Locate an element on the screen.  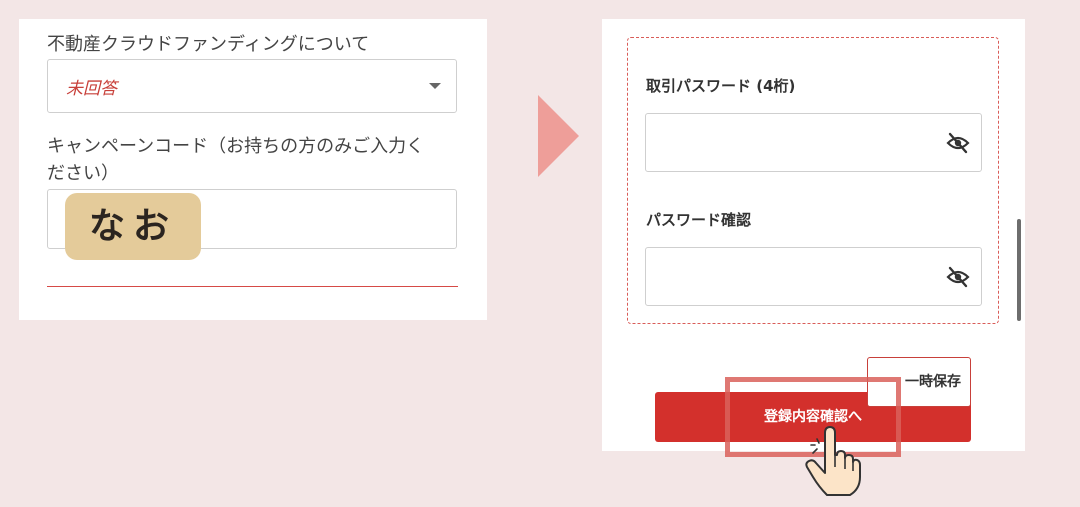
scrollbar is located at coordinates (1019, 270).